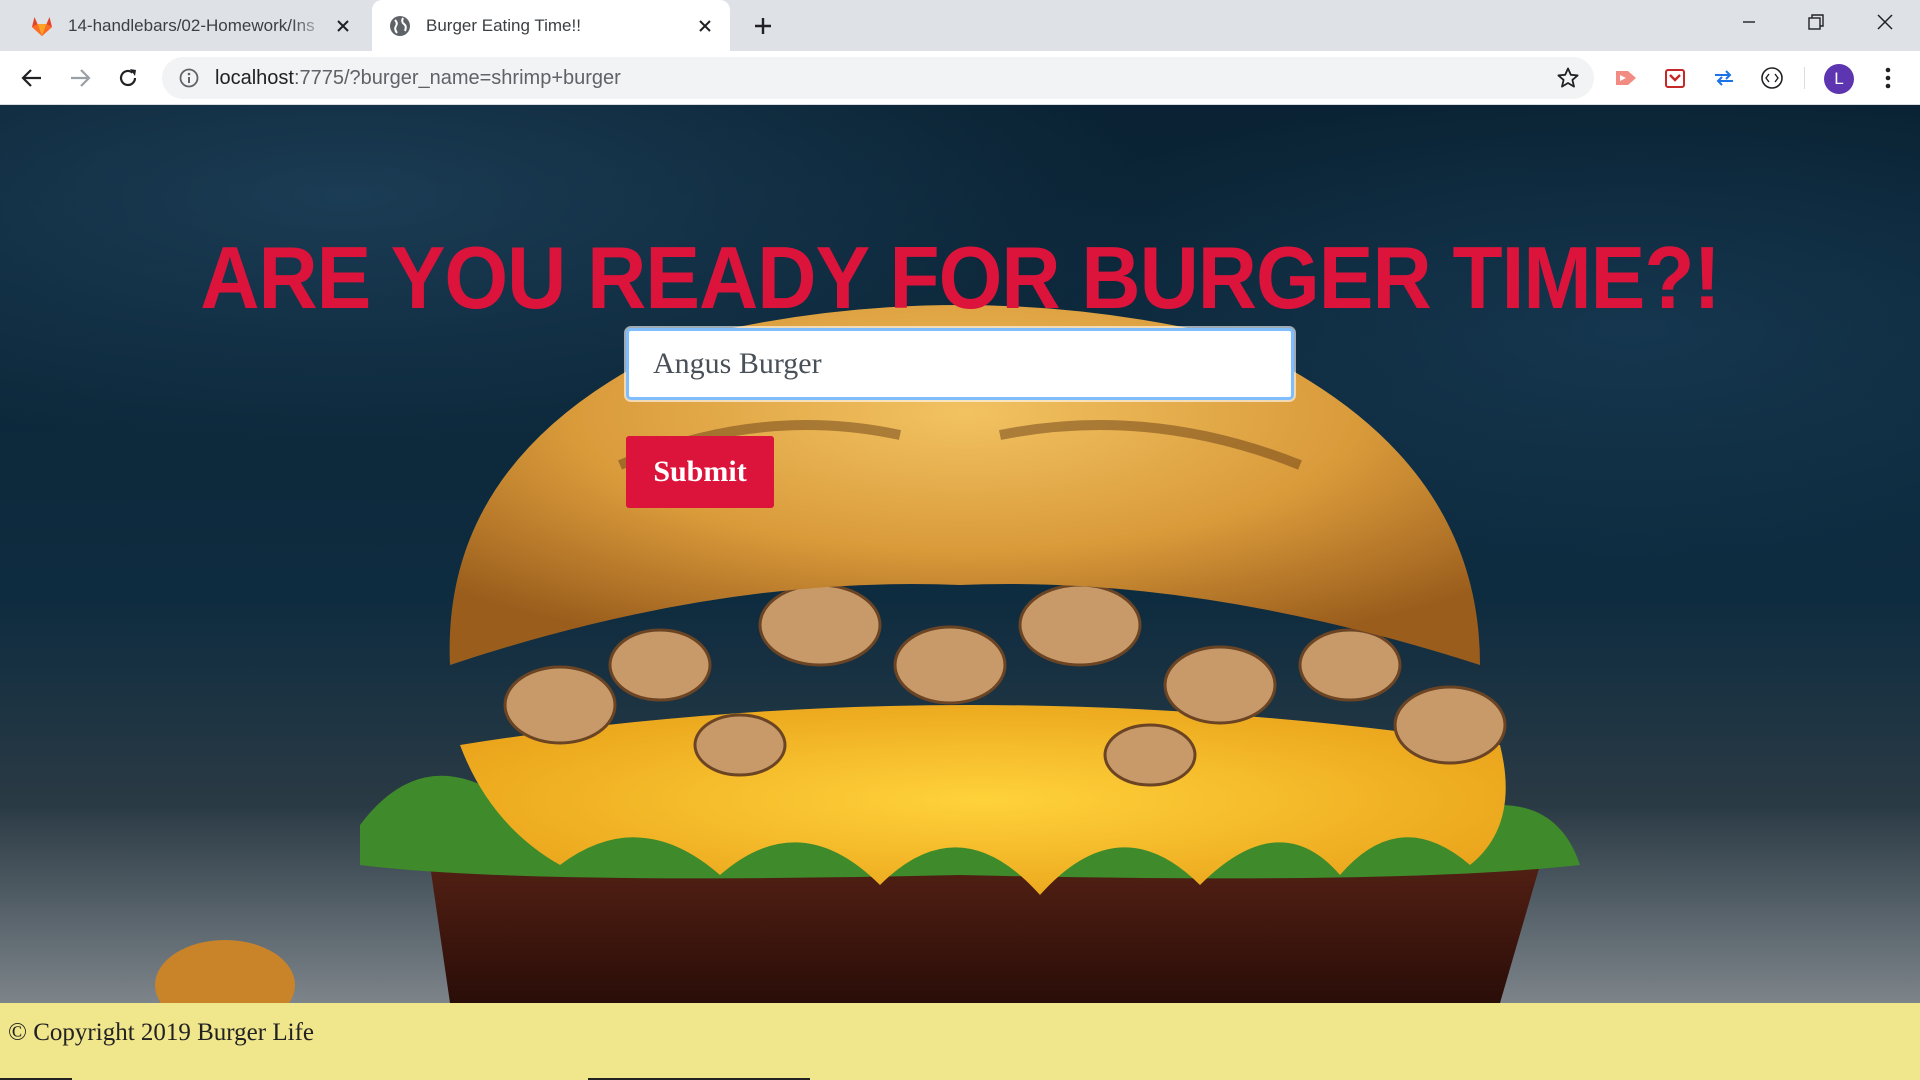 This screenshot has width=1920, height=1080. I want to click on sync-arrows-icon, so click(1724, 78).